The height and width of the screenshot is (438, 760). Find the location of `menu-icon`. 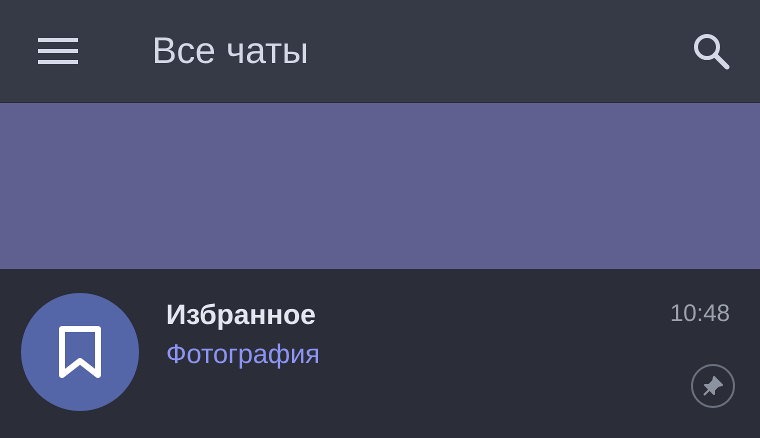

menu-icon is located at coordinates (58, 51).